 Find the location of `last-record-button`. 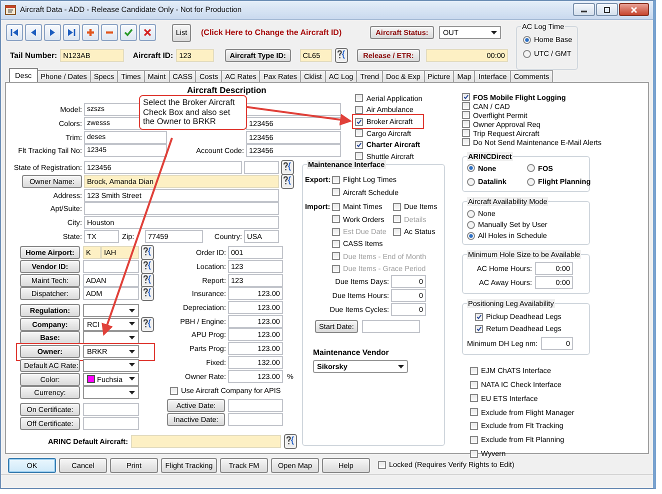

last-record-button is located at coordinates (71, 33).